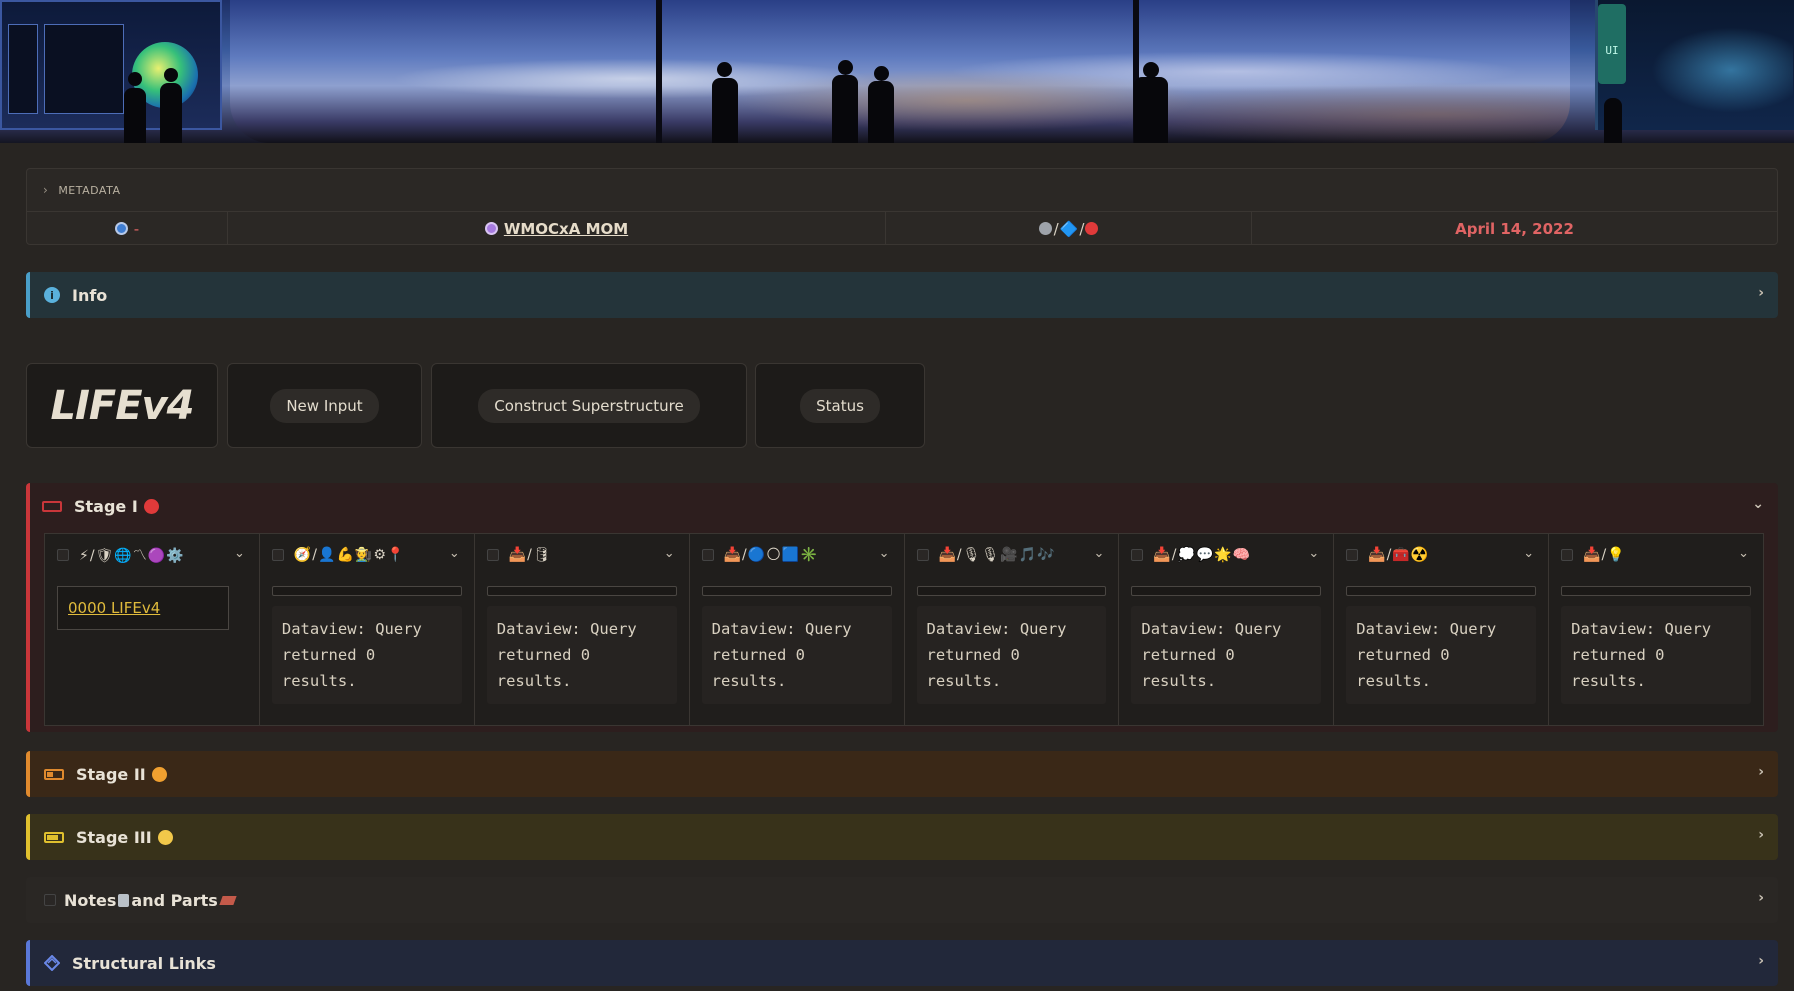  Describe the element at coordinates (902, 900) in the screenshot. I see `notes-callout: Notes and Parts ›` at that location.